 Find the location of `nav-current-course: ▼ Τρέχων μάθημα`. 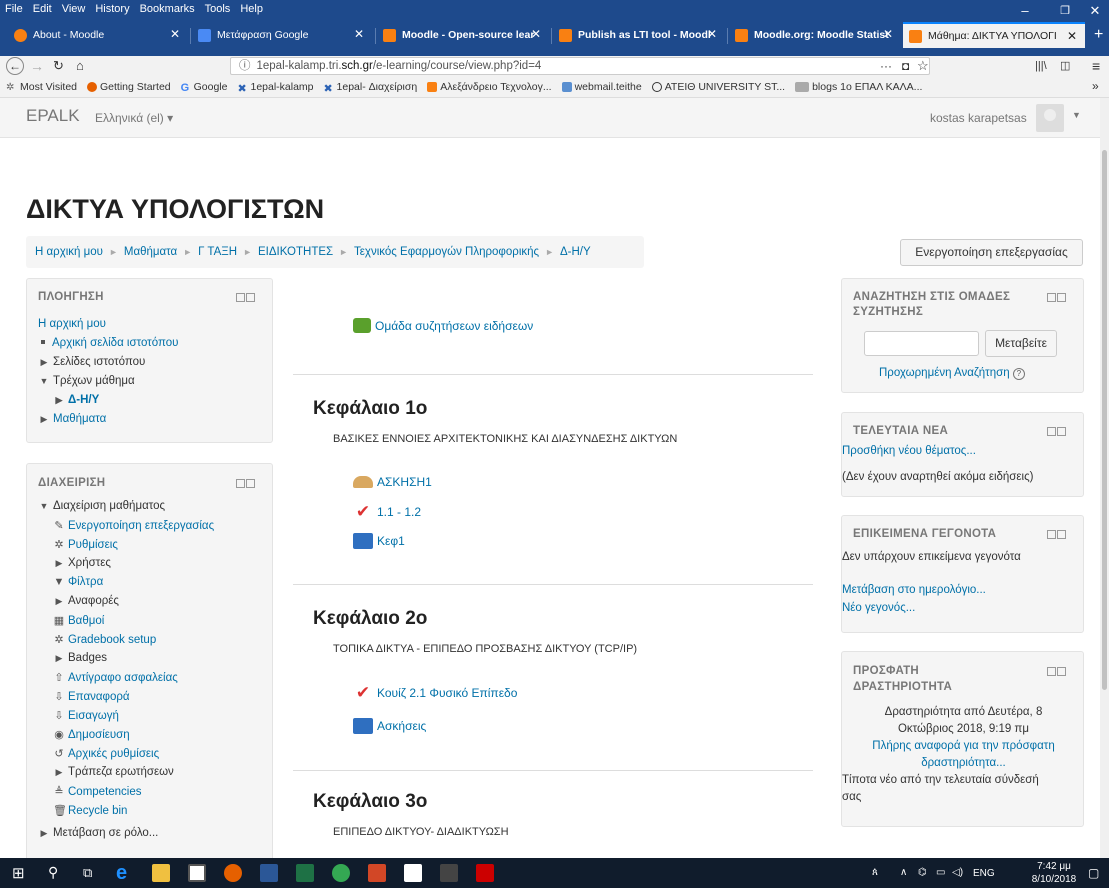

nav-current-course: ▼ Τρέχων μάθημα is located at coordinates (86, 381).